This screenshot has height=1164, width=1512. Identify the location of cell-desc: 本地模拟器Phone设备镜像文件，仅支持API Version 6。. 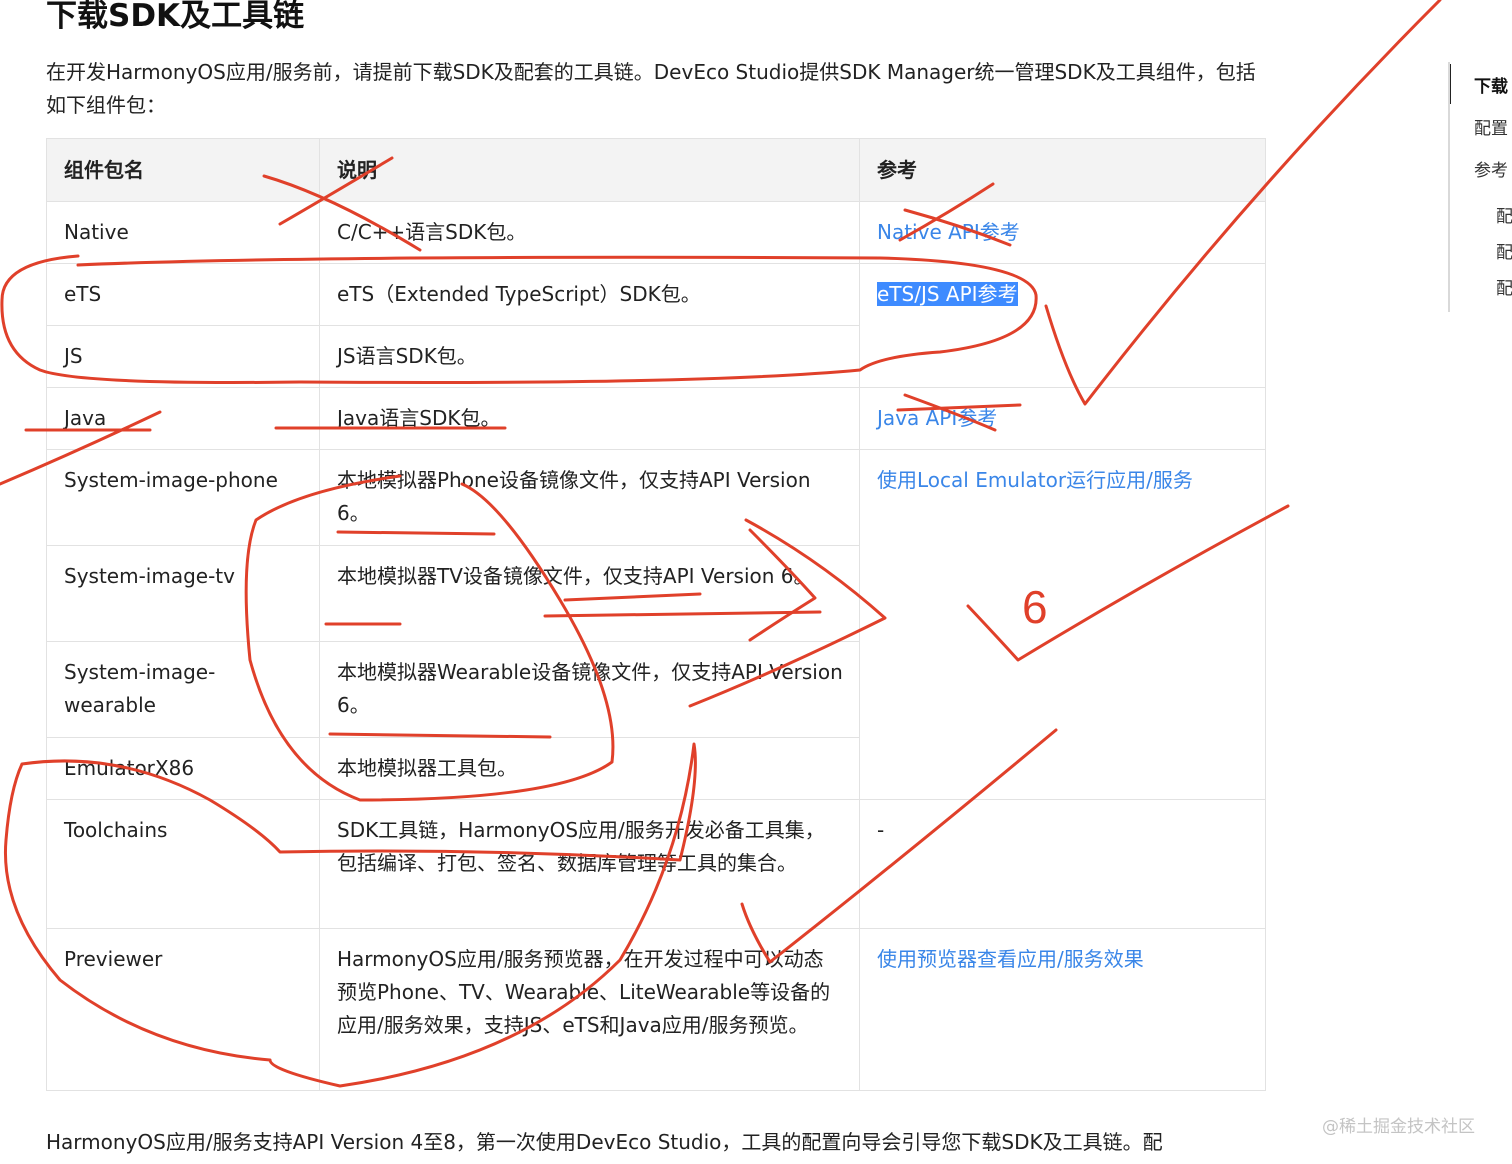
(589, 497).